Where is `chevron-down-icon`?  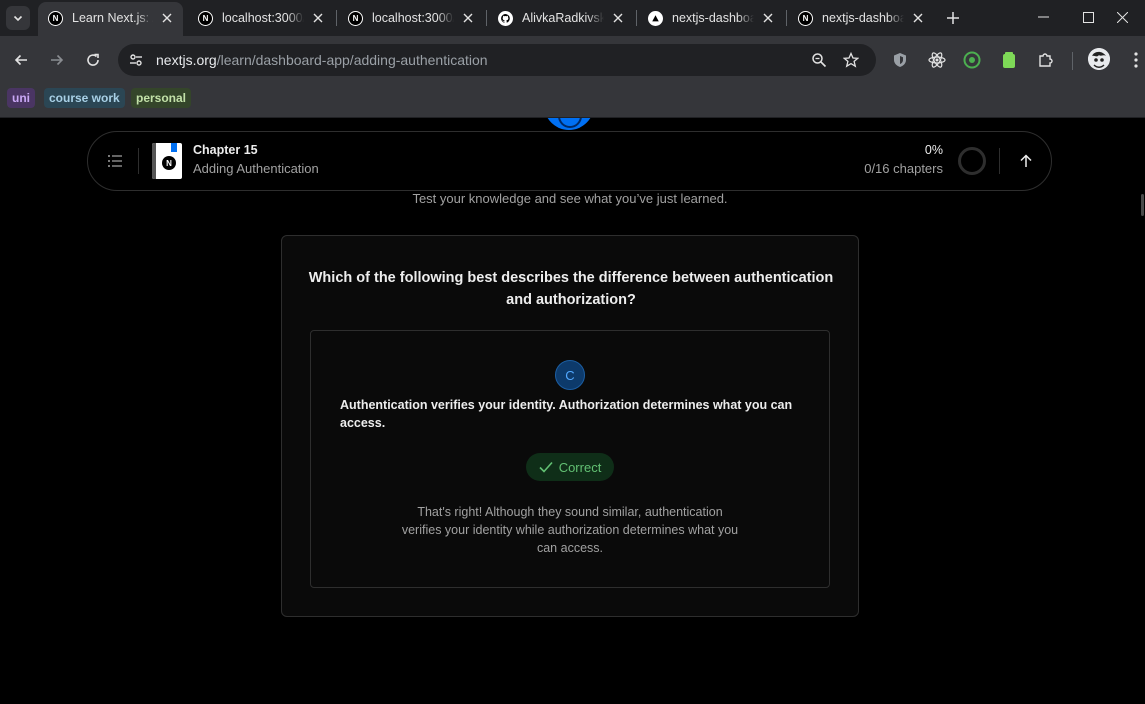
chevron-down-icon is located at coordinates (18, 18).